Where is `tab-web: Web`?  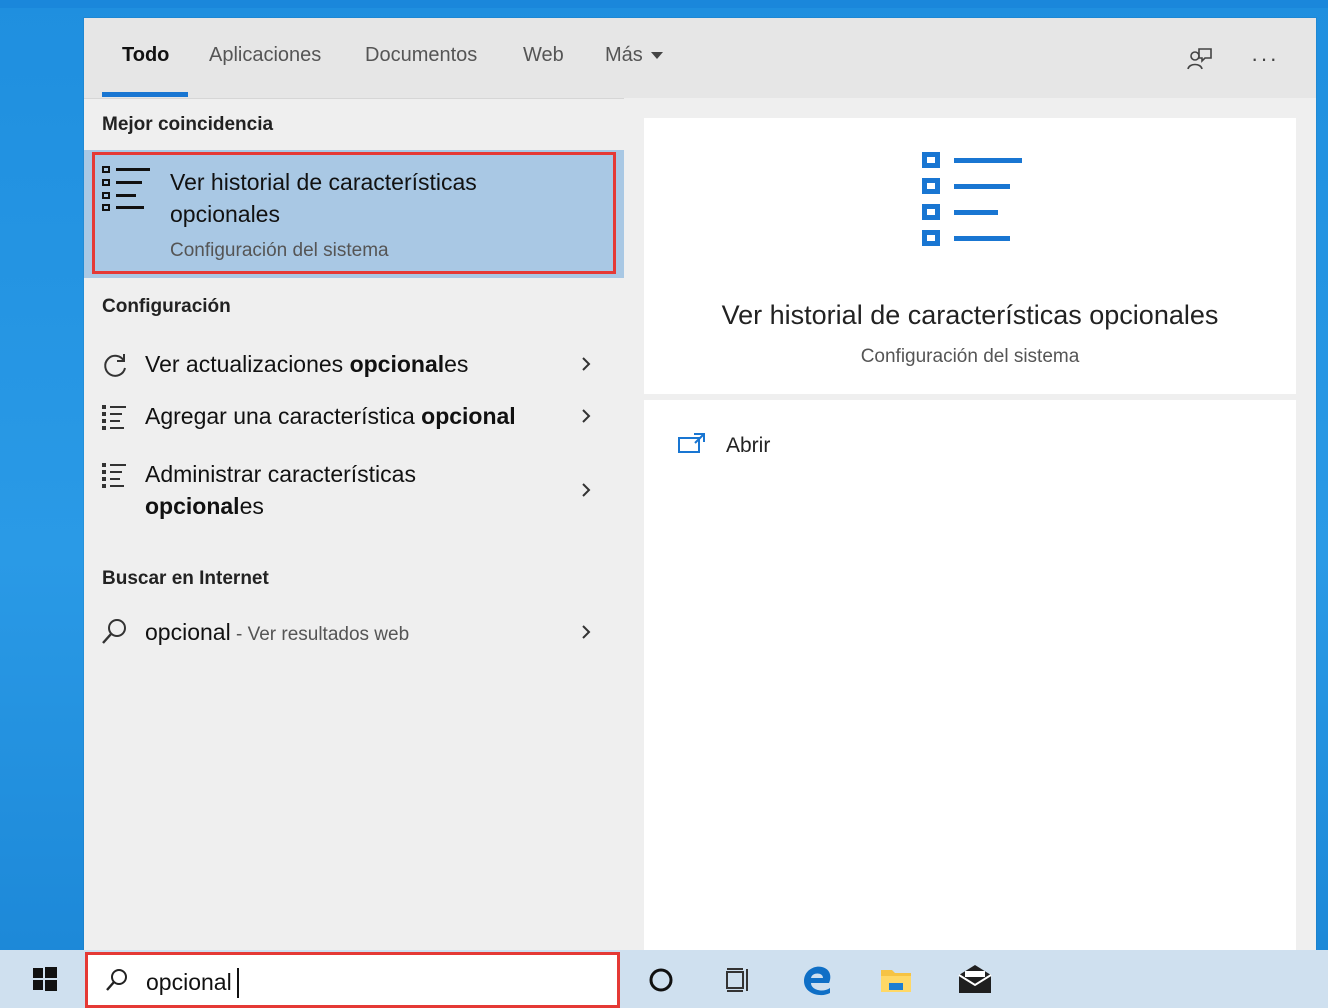
tab-web: Web is located at coordinates (543, 55).